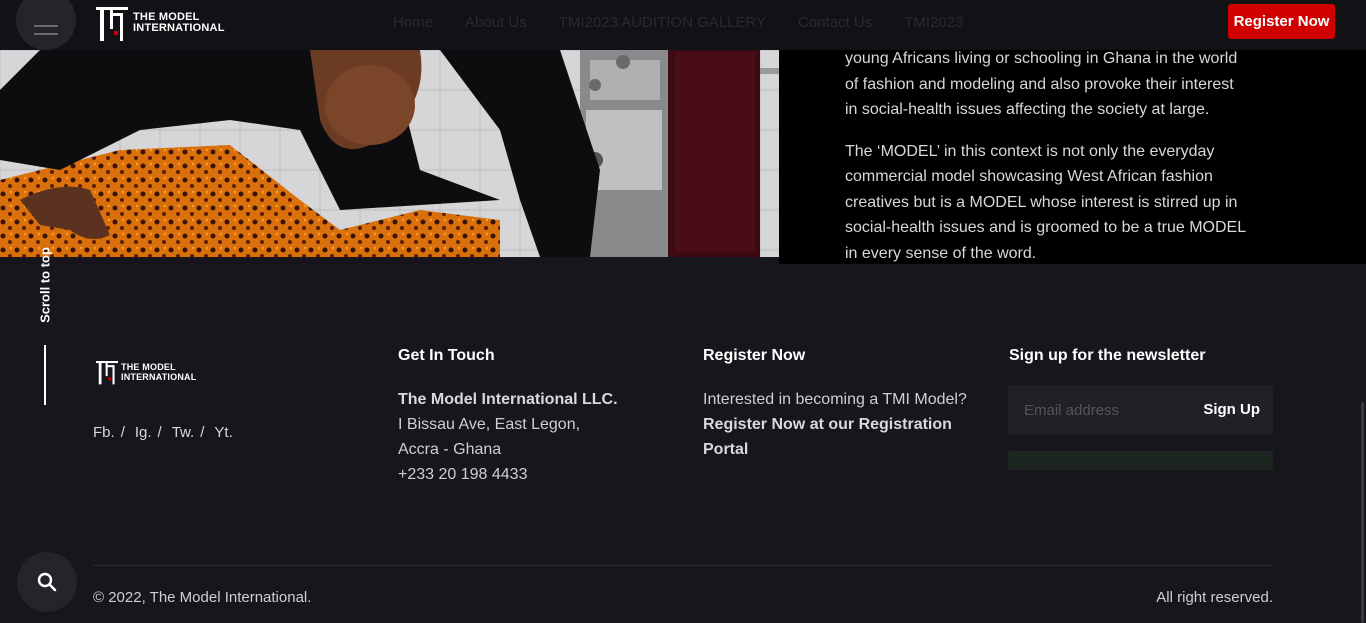  I want to click on logo-text: THE MODEL INTERNATIONAL, so click(179, 23).